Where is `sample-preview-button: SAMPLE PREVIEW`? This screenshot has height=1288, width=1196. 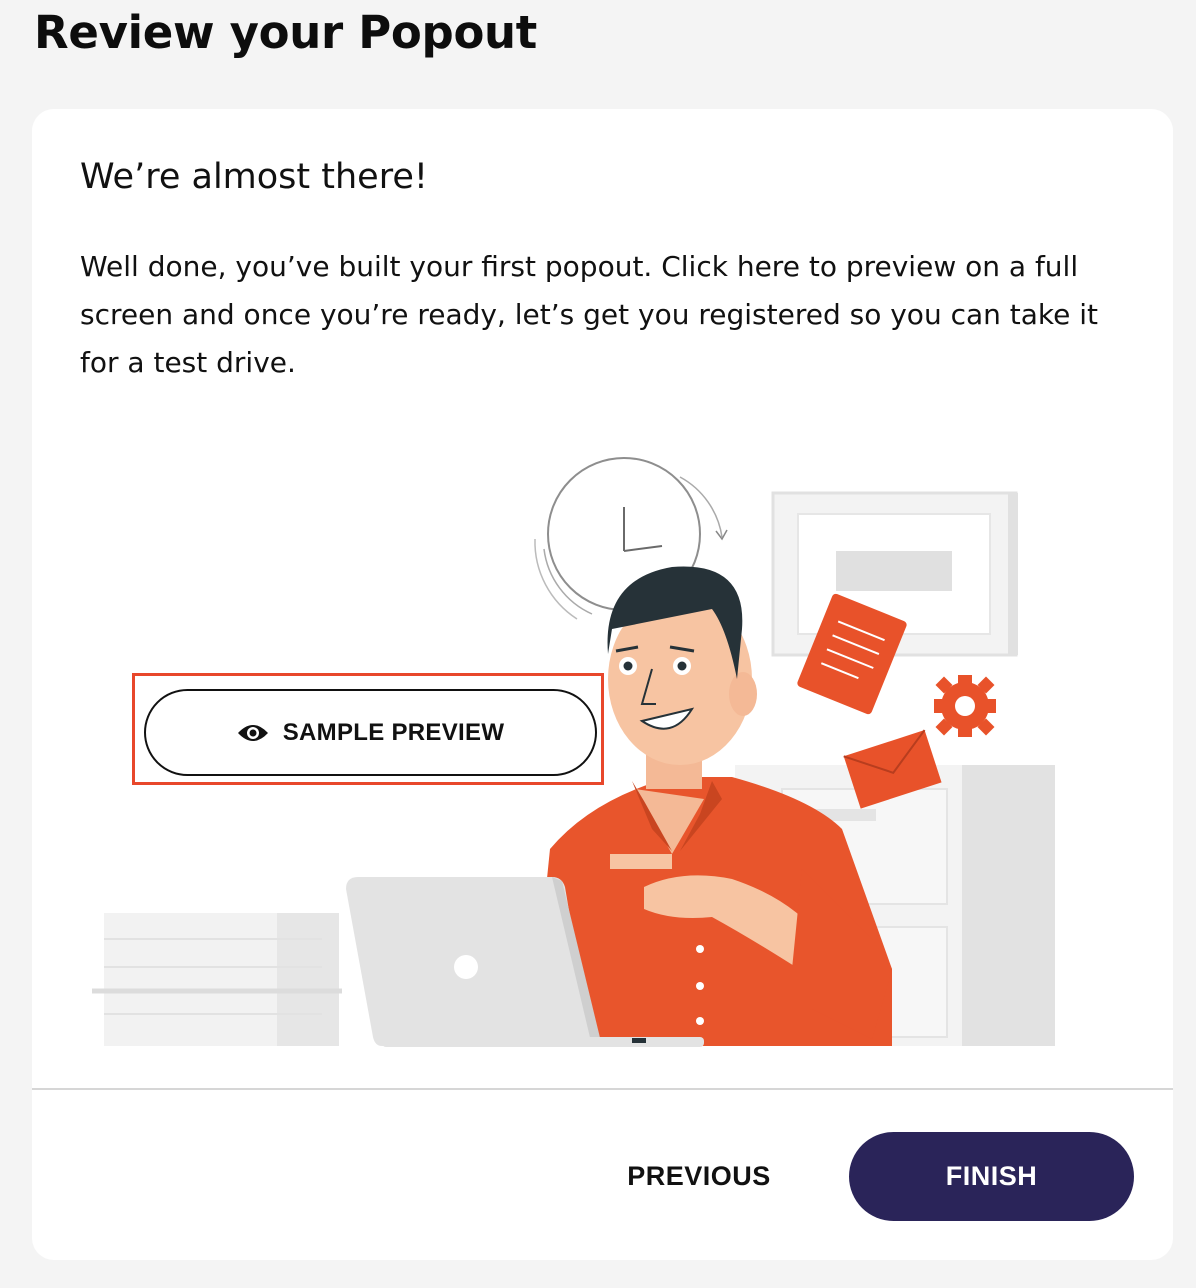
sample-preview-button: SAMPLE PREVIEW is located at coordinates (370, 732).